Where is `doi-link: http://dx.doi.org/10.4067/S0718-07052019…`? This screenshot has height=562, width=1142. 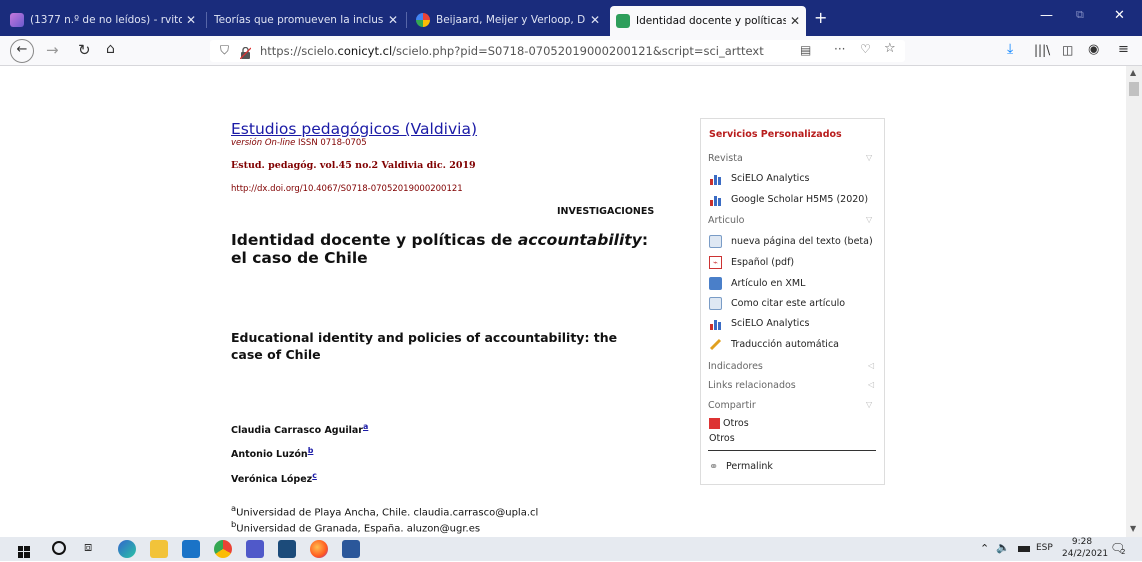
doi-link: http://dx.doi.org/10.4067/S0718-07052019… is located at coordinates (347, 189).